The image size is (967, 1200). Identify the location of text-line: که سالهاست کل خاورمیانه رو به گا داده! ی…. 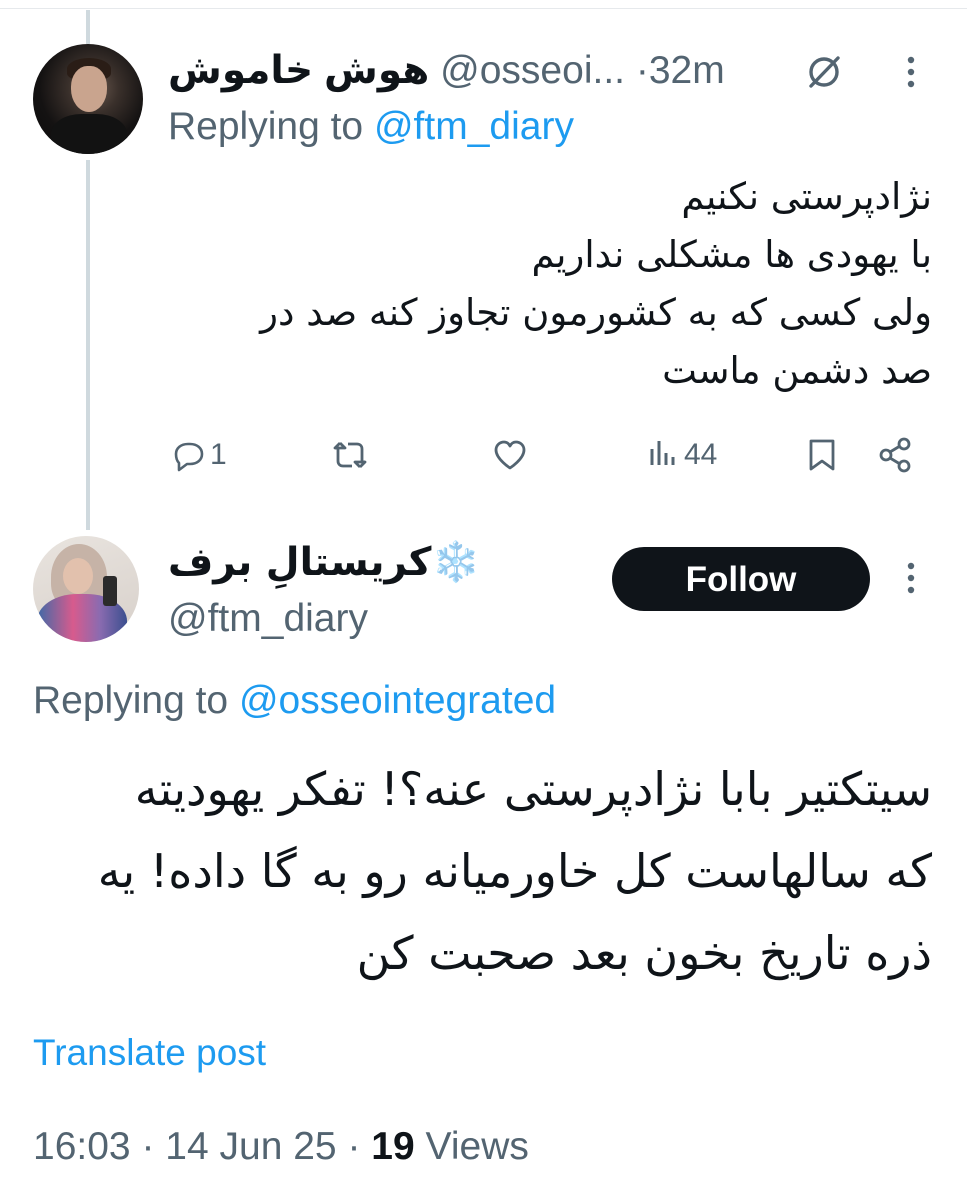
(514, 871).